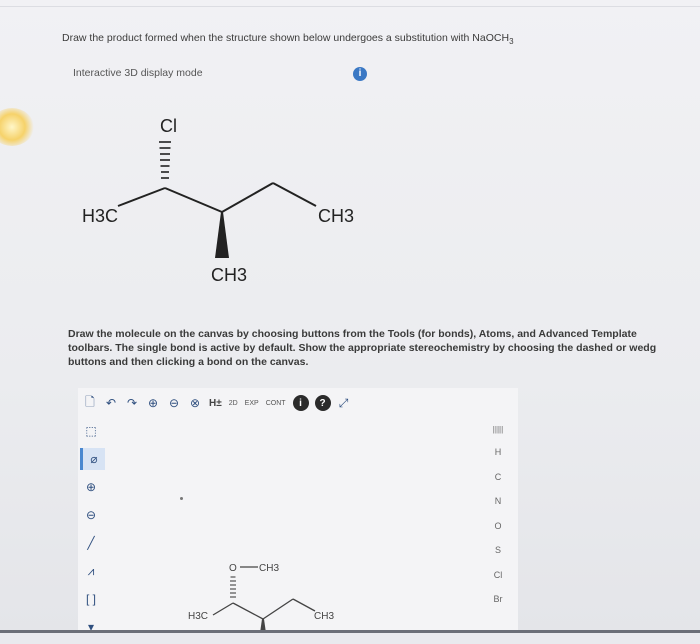 The image size is (700, 644). I want to click on canvas-right-methyl-label: CH3, so click(324, 616).